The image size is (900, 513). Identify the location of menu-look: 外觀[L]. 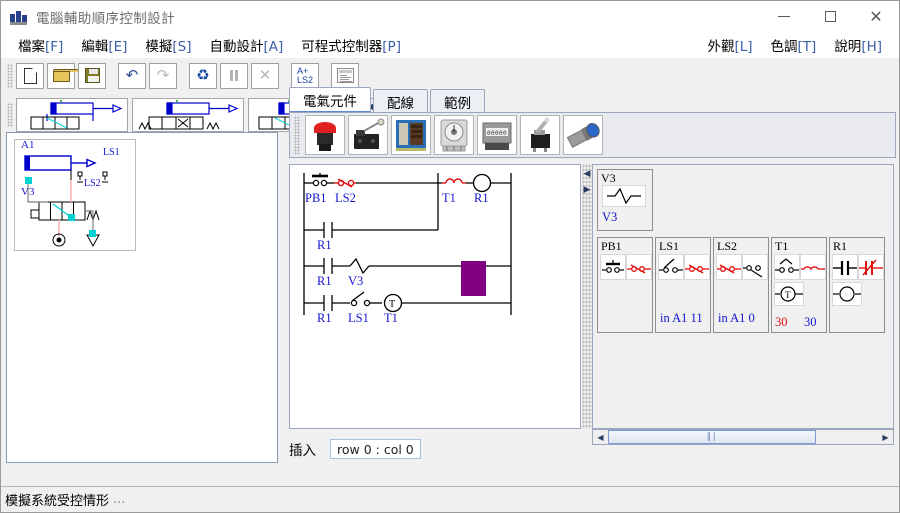
(729, 45).